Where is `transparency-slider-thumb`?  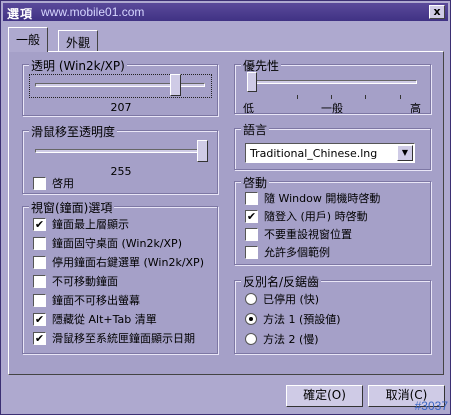 transparency-slider-thumb is located at coordinates (175, 85).